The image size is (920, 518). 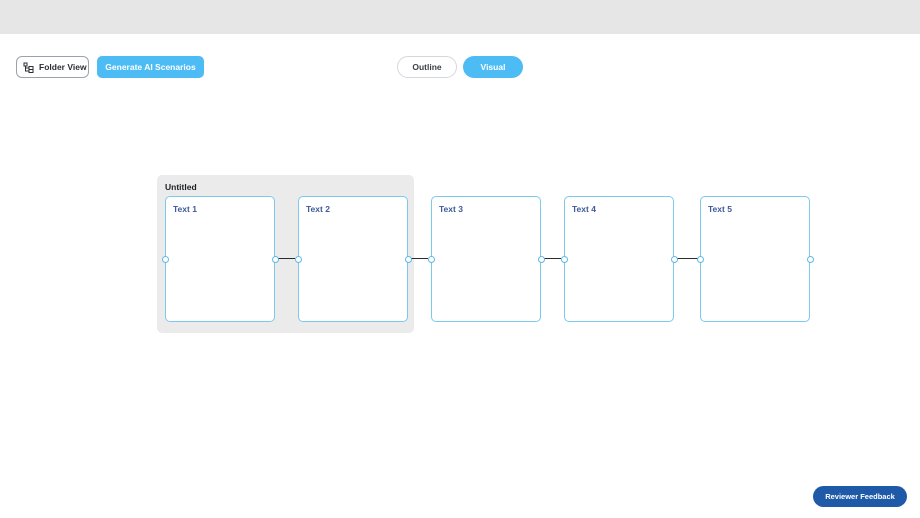 What do you see at coordinates (584, 209) in the screenshot?
I see `card-title: Text 4` at bounding box center [584, 209].